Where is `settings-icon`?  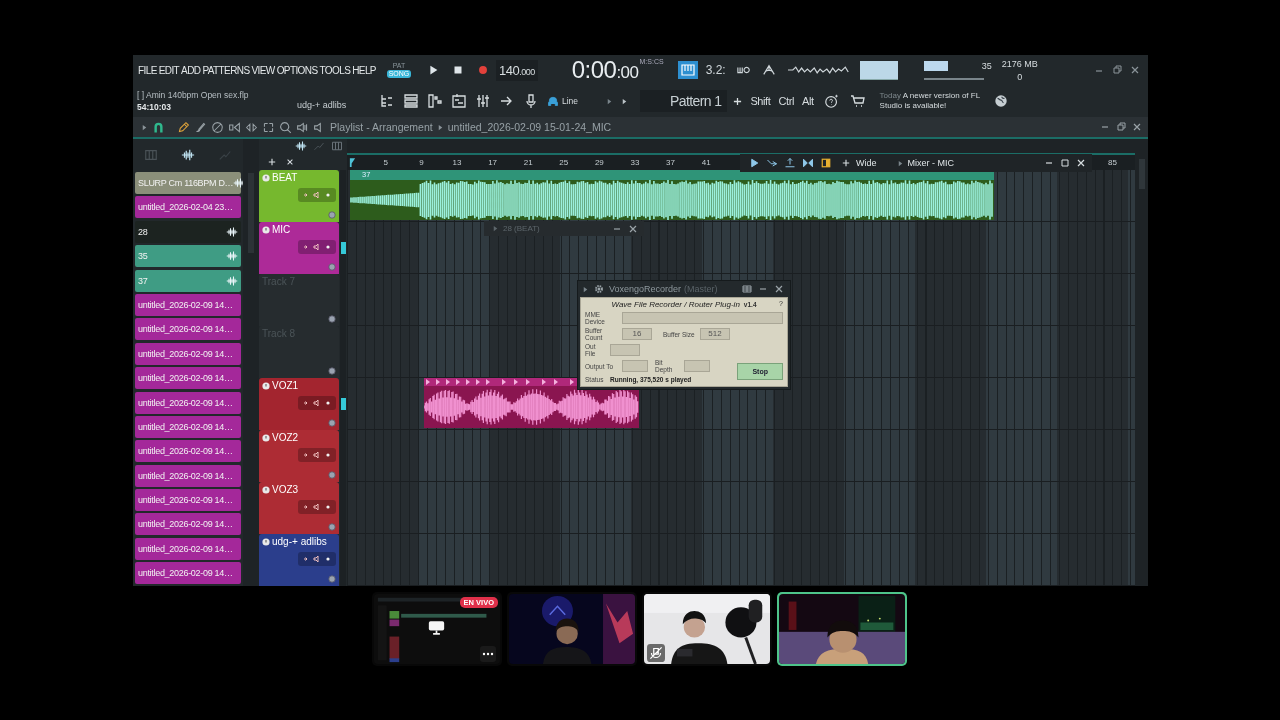
settings-icon is located at coordinates (599, 289).